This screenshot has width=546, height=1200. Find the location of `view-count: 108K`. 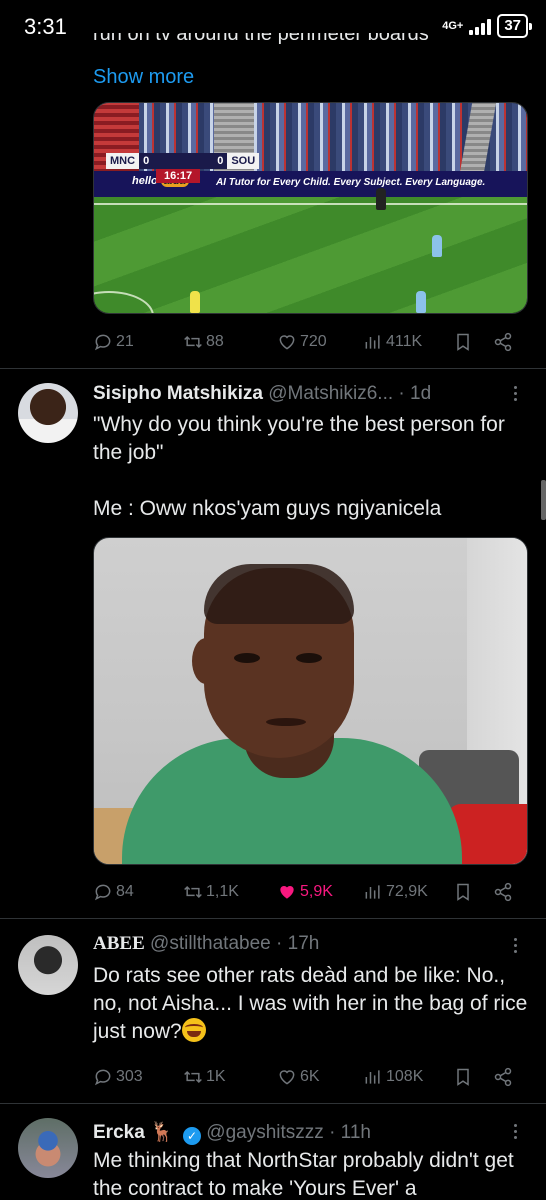

view-count: 108K is located at coordinates (405, 1076).